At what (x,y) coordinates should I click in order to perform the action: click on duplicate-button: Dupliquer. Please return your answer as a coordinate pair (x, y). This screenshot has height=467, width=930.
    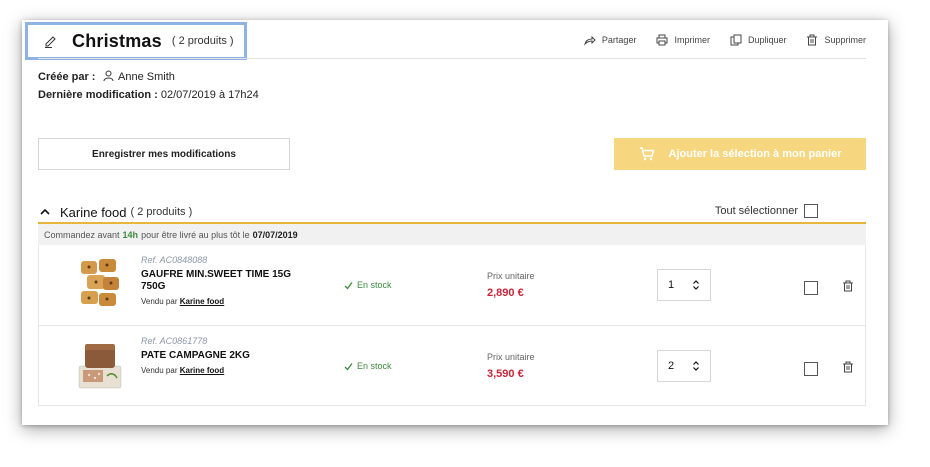
    Looking at the image, I should click on (758, 40).